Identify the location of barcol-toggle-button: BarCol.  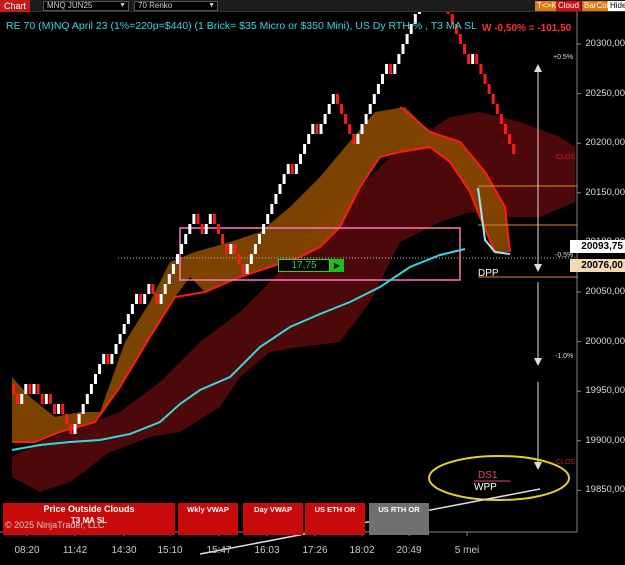
(596, 6).